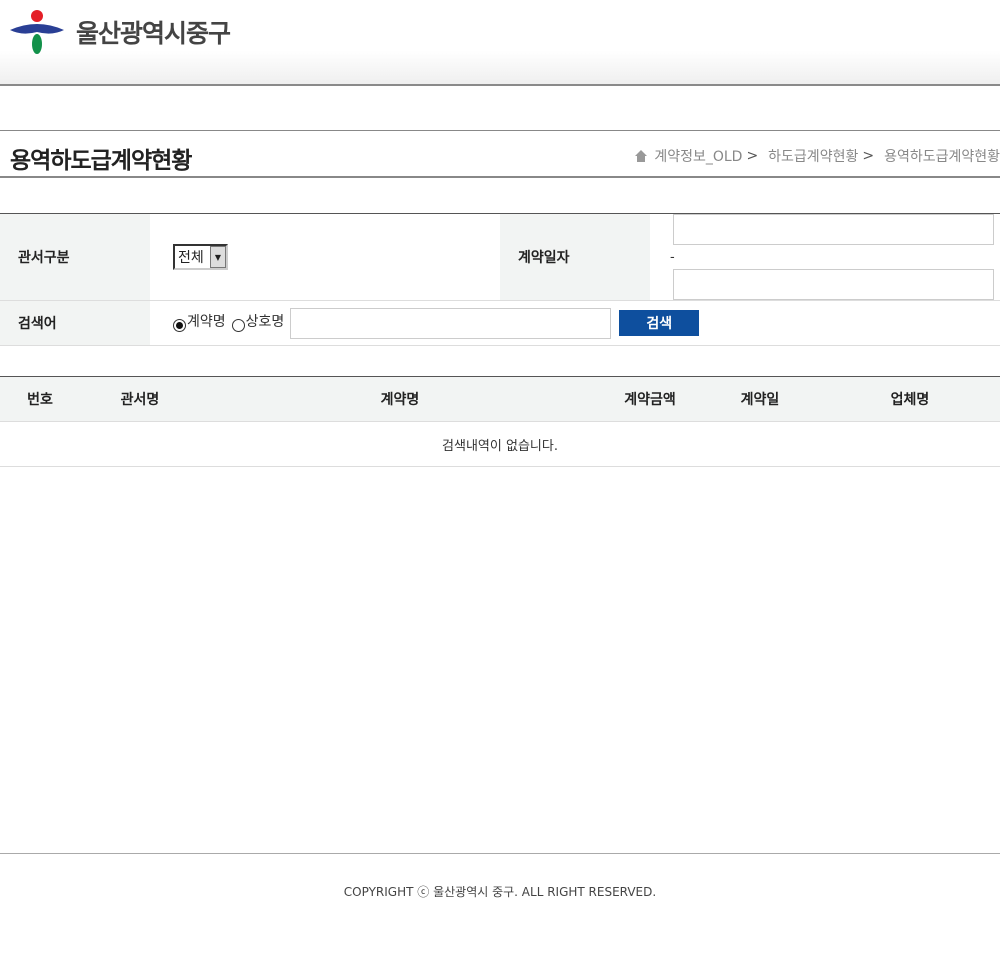 This screenshot has height=954, width=1000. I want to click on breadcrumb-item-3: 용역하도급계약현황, so click(942, 156).